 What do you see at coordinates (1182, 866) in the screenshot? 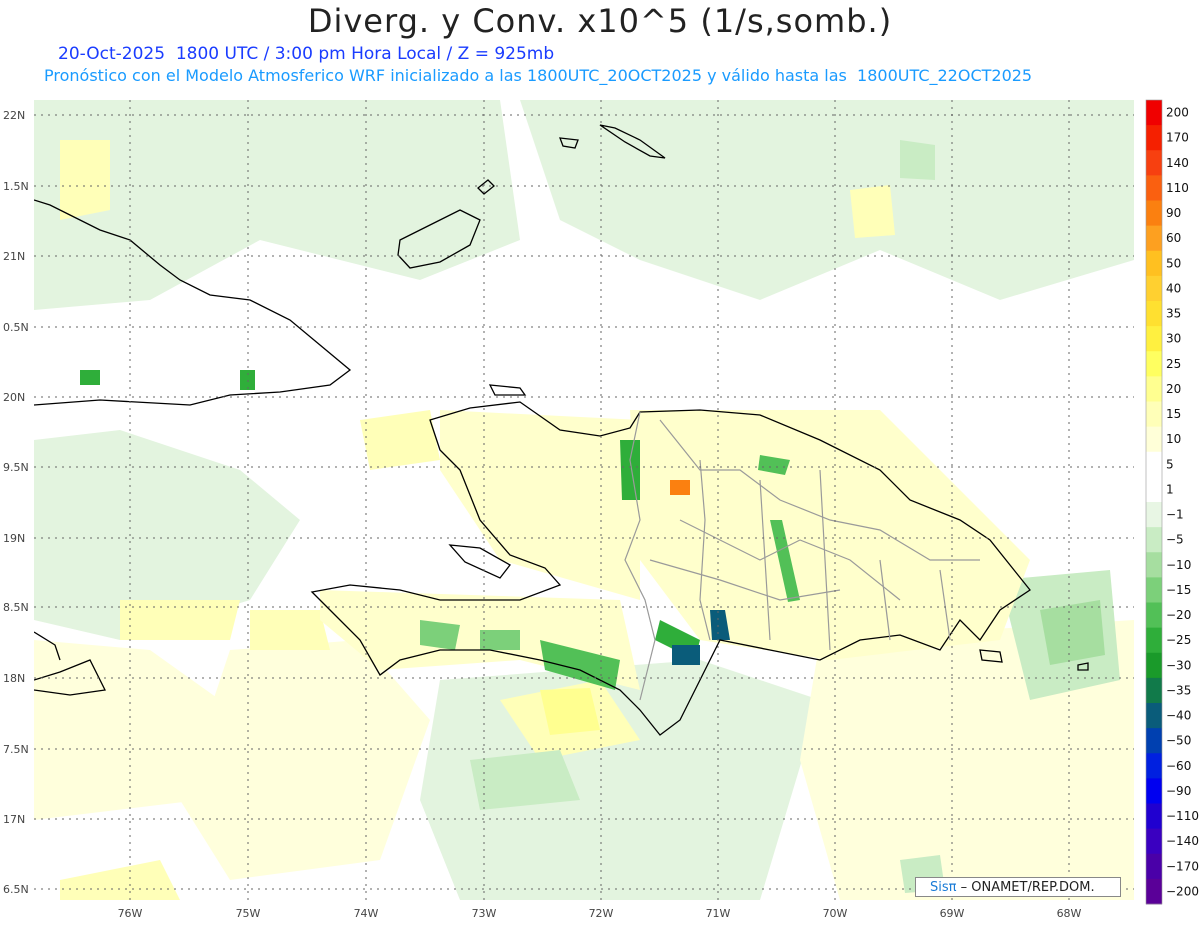
I see `colorbar-label: −170` at bounding box center [1182, 866].